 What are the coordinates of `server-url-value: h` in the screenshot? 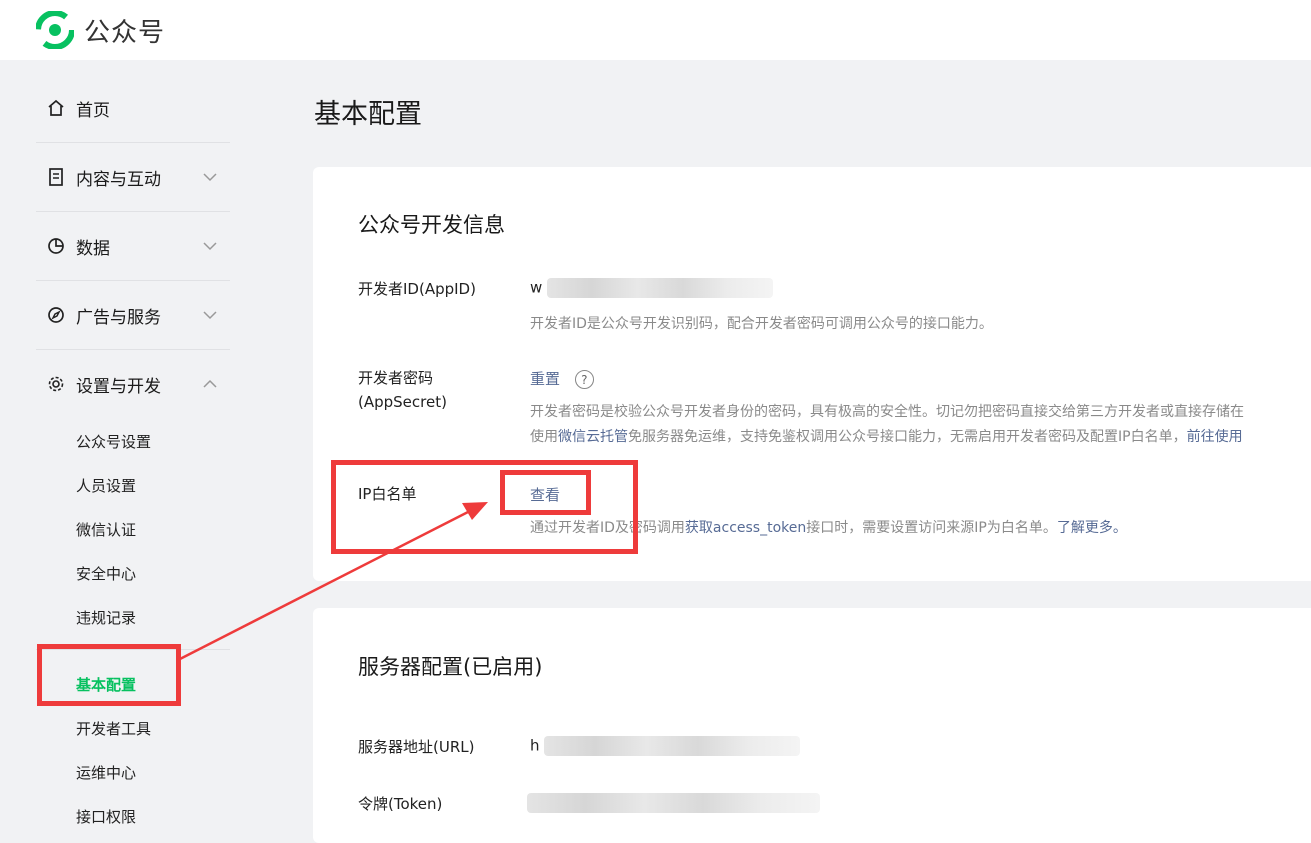 It's located at (665, 746).